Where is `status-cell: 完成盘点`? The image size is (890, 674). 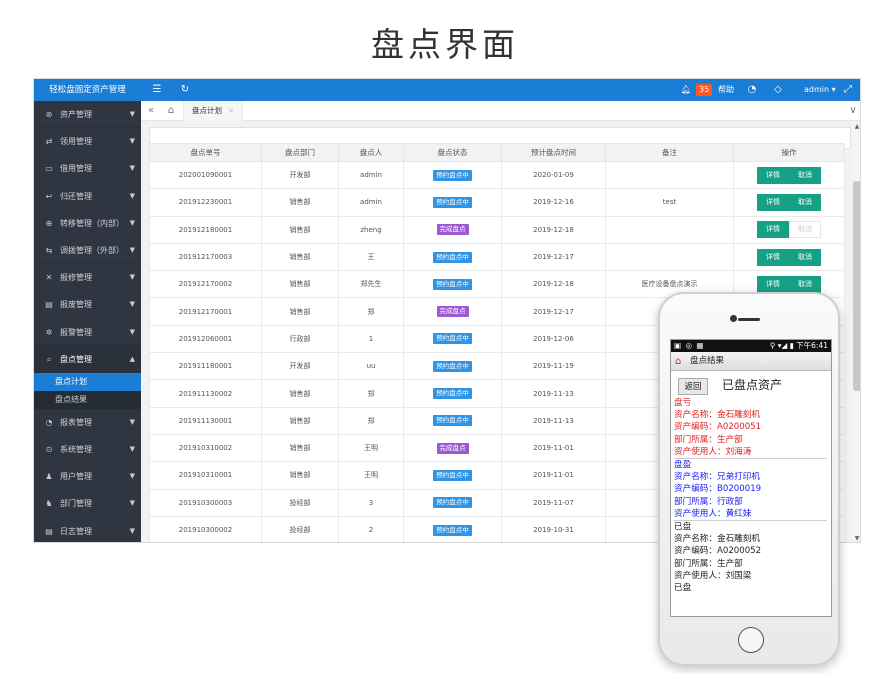 status-cell: 完成盘点 is located at coordinates (452, 448).